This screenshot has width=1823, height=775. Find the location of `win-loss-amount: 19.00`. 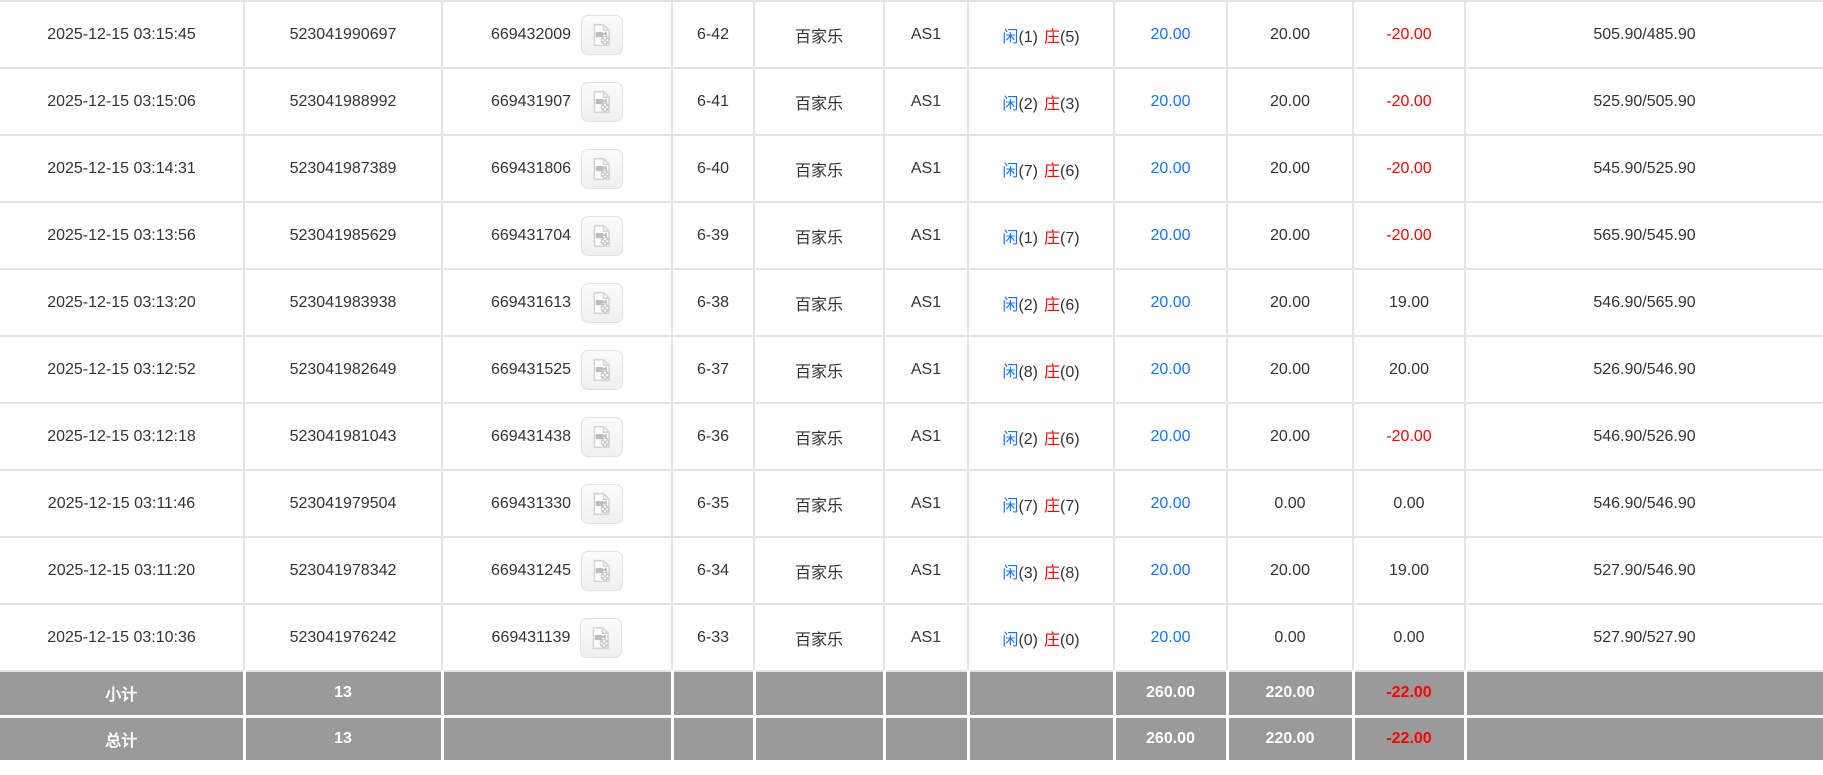

win-loss-amount: 19.00 is located at coordinates (1409, 571).